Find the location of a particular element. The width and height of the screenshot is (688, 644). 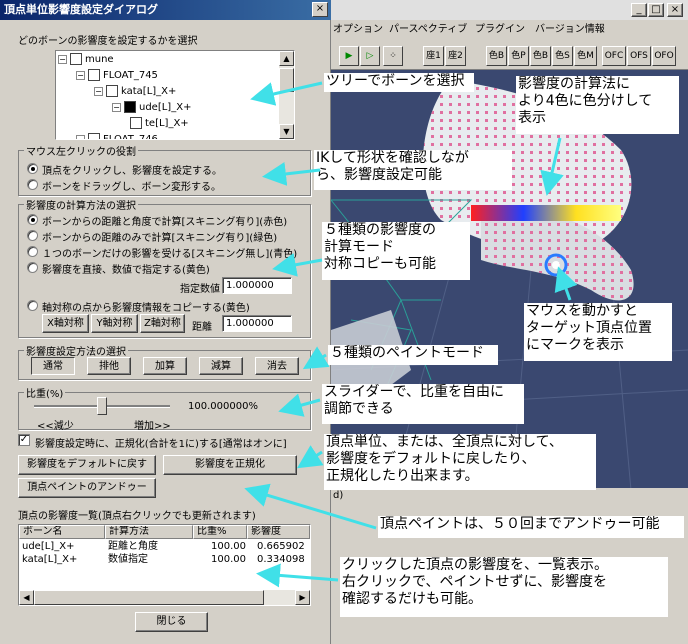

menubar: オプション パースペクティブ プラグイン バージョン情報 is located at coordinates (509, 30).